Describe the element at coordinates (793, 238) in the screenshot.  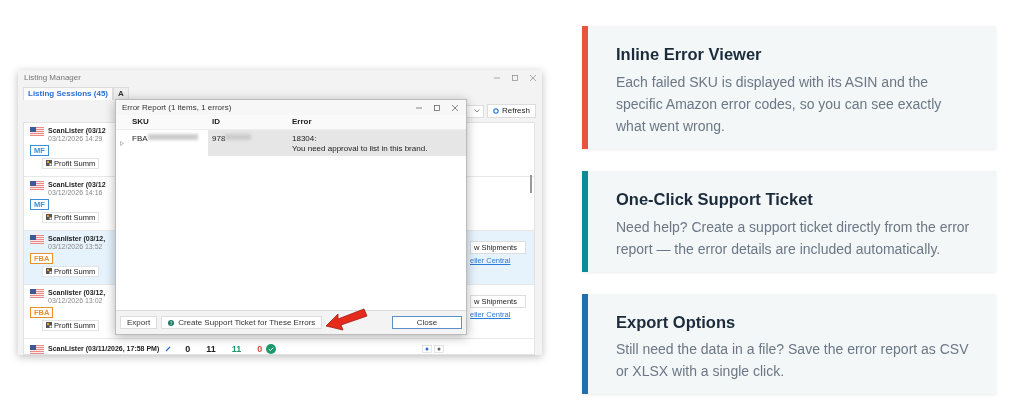
I see `feature-description: Need help? Create a support ticket directly from the error report — the error details are included automatically.` at that location.